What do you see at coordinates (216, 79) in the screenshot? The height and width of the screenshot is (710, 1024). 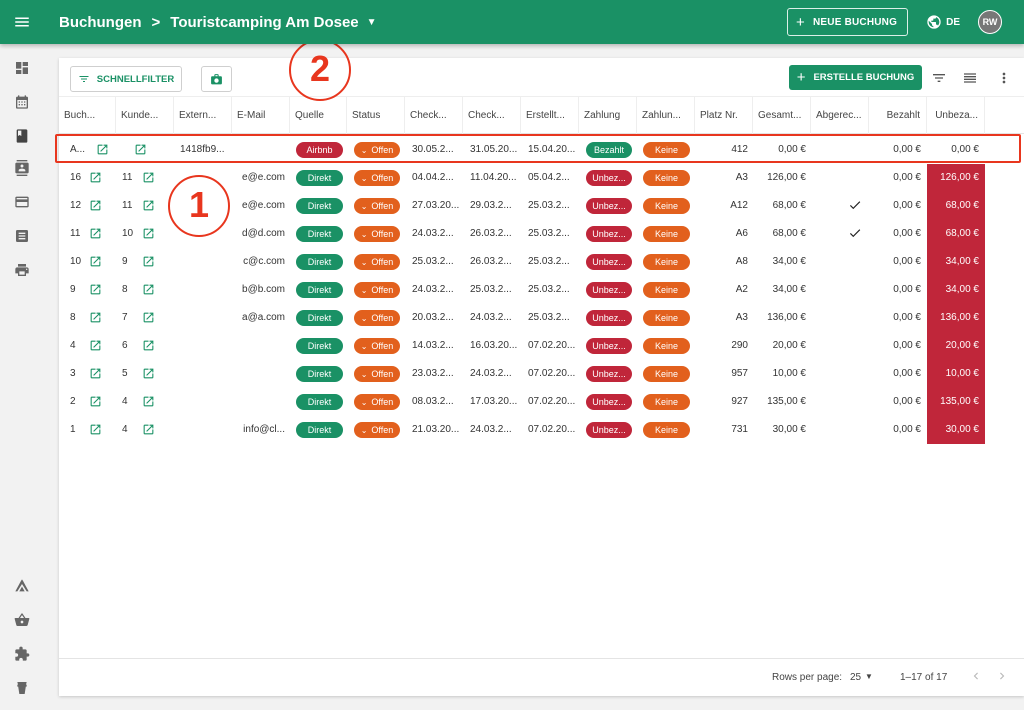 I see `group-bookings-button` at bounding box center [216, 79].